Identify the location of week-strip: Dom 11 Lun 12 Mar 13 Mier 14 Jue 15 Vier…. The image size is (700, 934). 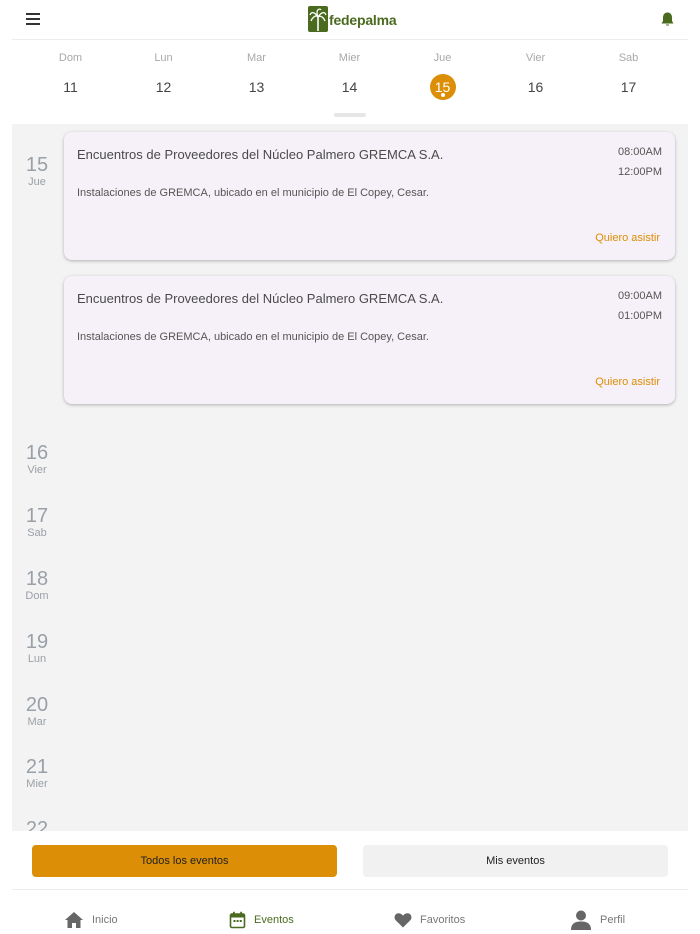
(350, 80).